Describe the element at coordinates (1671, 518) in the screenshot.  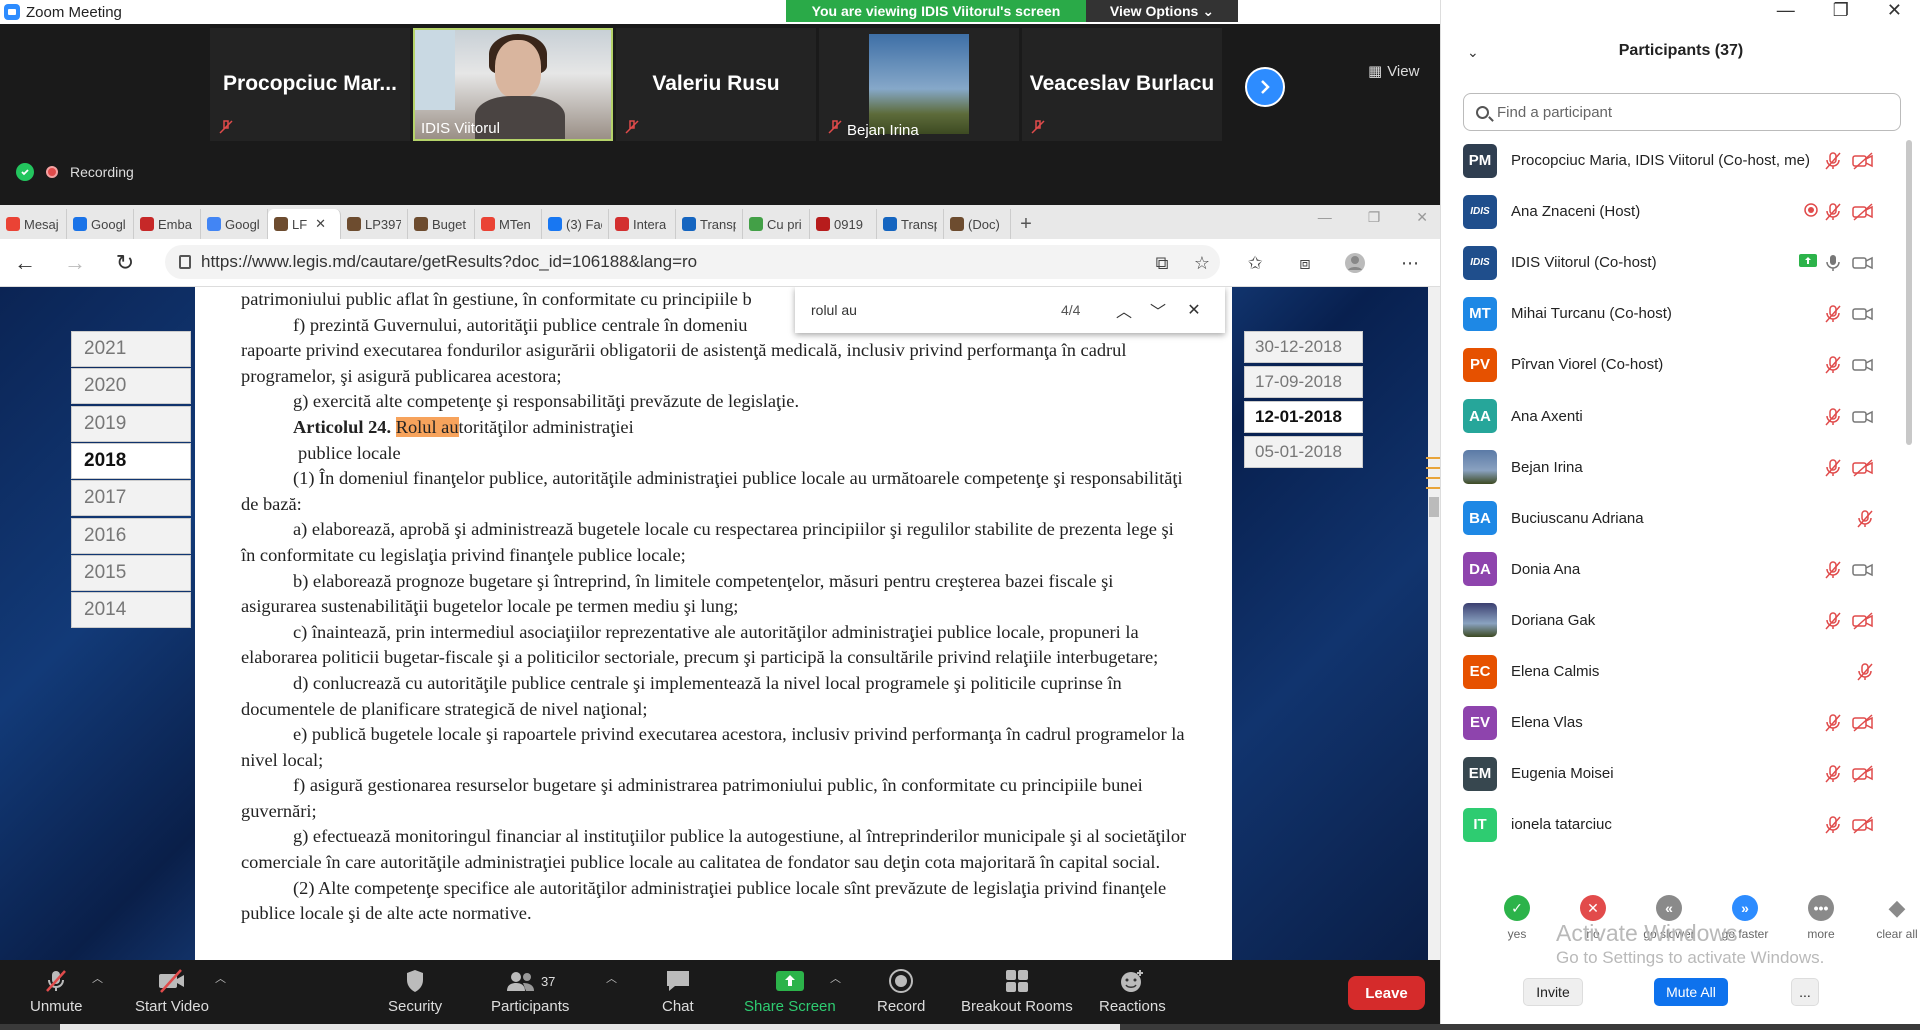
I see `participant-row: BA Buciuscanu Adriana` at that location.